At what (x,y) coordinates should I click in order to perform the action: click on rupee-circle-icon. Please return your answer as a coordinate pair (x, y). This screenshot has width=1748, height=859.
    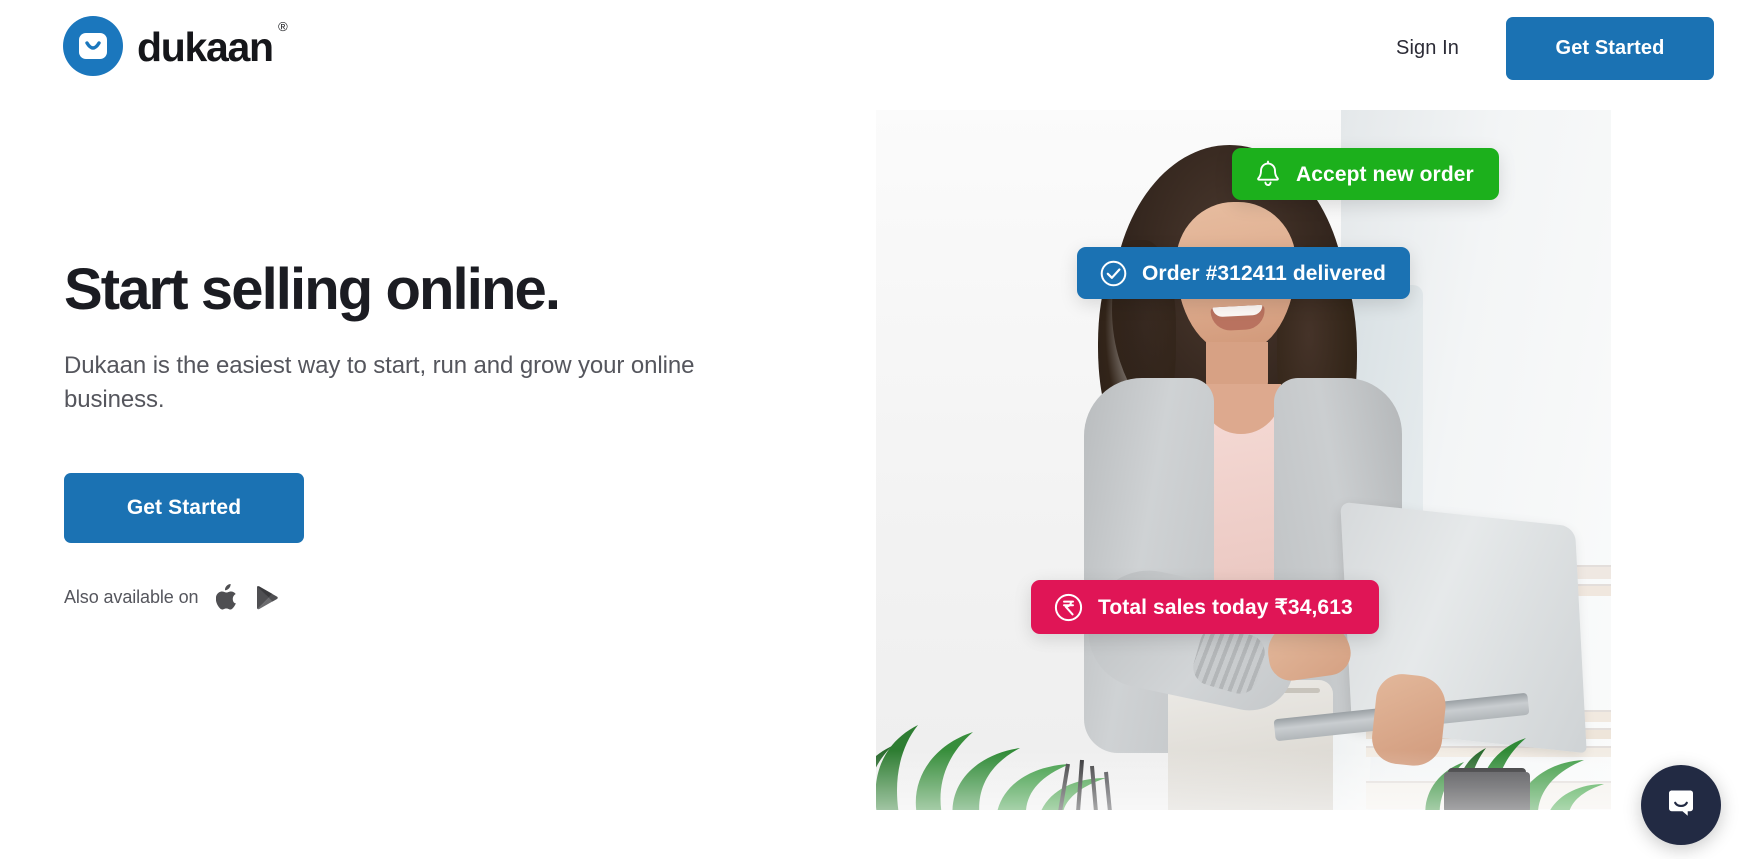
    Looking at the image, I should click on (1068, 607).